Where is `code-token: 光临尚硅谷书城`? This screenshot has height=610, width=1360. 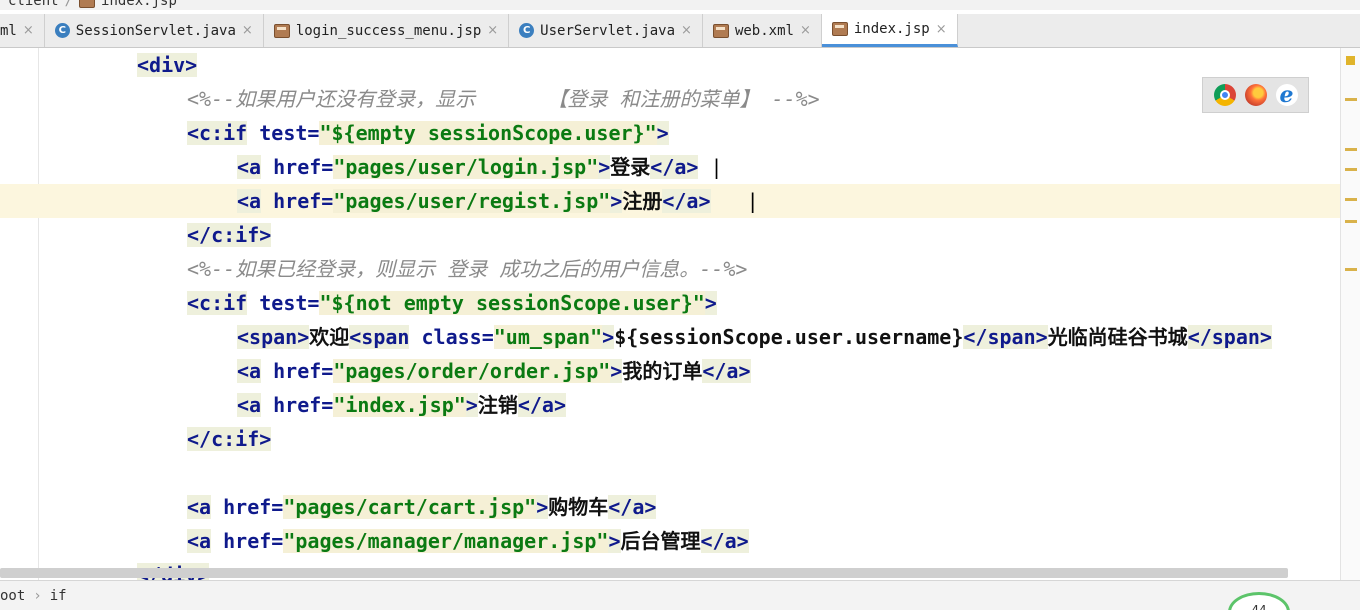
code-token: 光临尚硅谷书城 is located at coordinates (1117, 337).